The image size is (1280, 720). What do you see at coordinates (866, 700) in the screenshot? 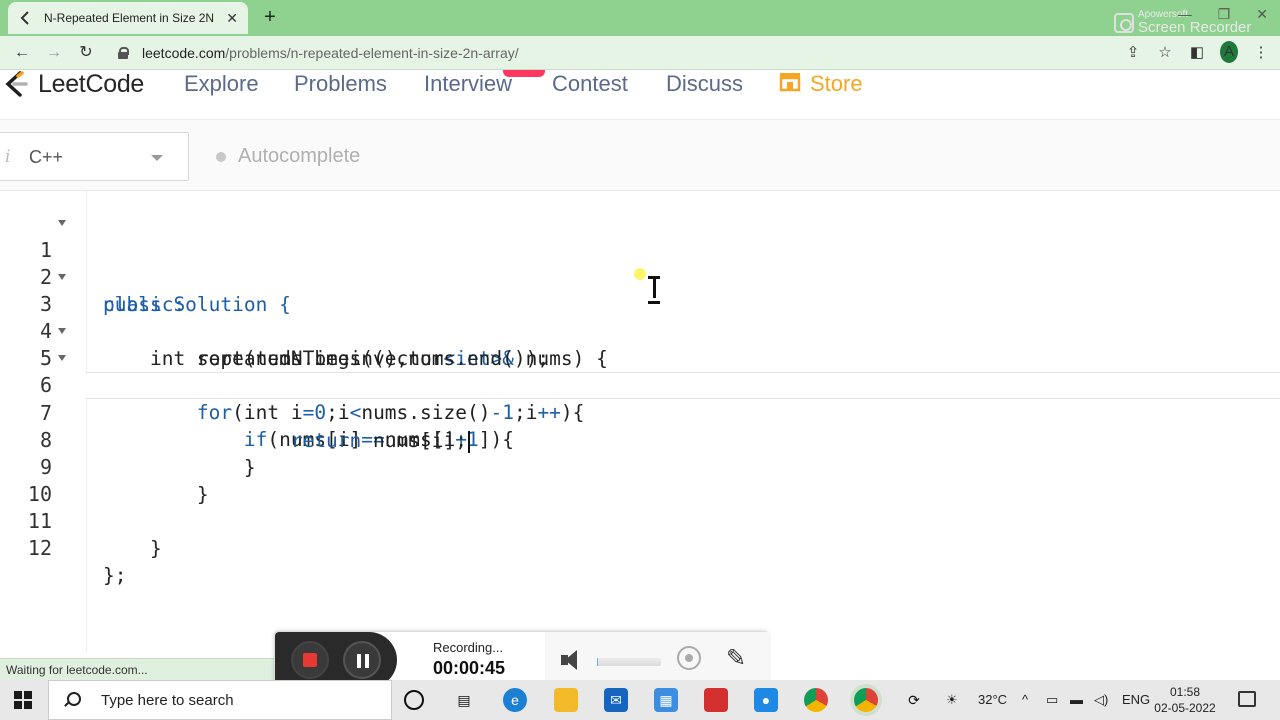
I see `chrome-active-icon` at bounding box center [866, 700].